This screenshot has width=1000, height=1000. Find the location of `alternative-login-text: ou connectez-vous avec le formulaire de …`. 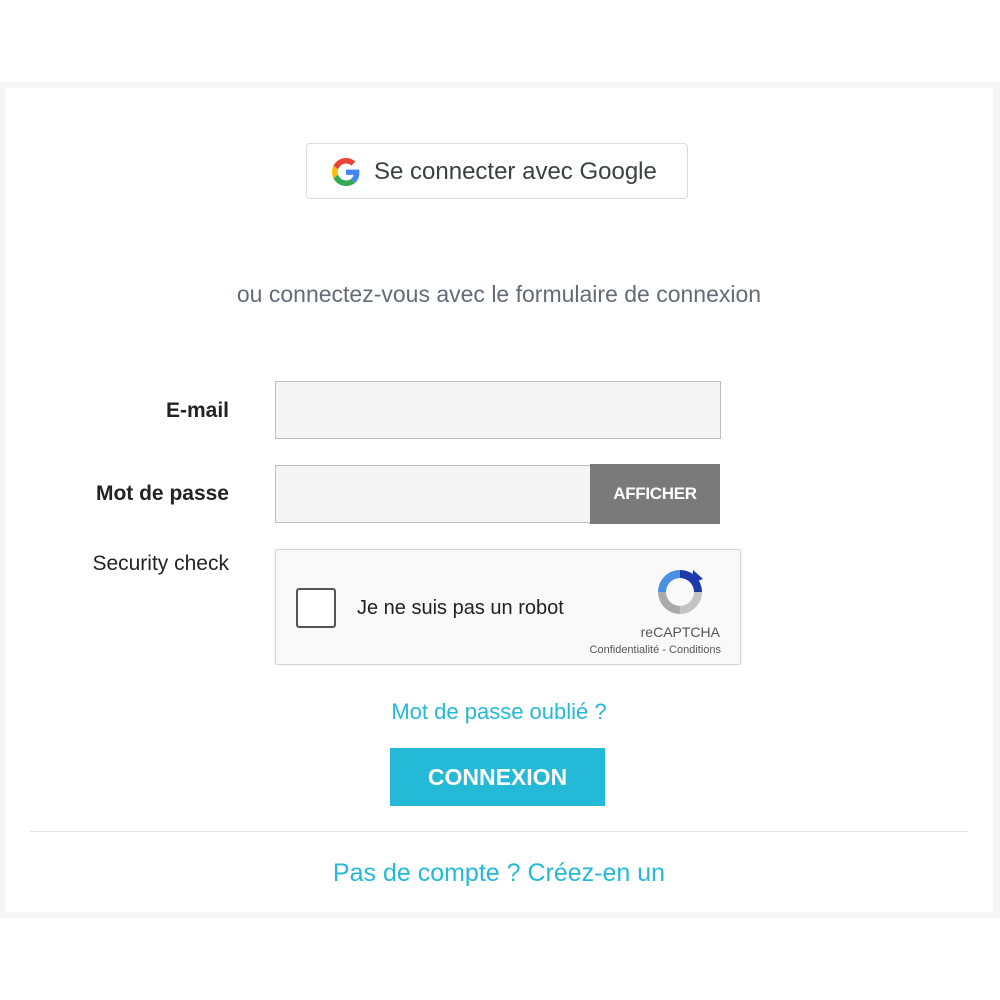

alternative-login-text: ou connectez-vous avec le formulaire de … is located at coordinates (499, 294).